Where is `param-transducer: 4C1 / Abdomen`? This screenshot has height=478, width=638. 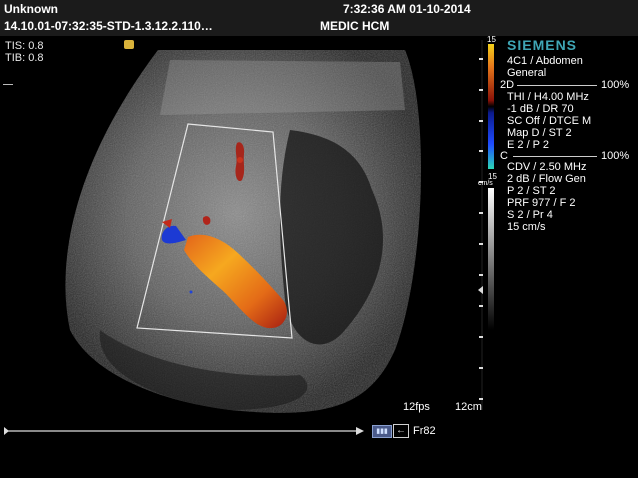
param-transducer: 4C1 / Abdomen is located at coordinates (545, 61).